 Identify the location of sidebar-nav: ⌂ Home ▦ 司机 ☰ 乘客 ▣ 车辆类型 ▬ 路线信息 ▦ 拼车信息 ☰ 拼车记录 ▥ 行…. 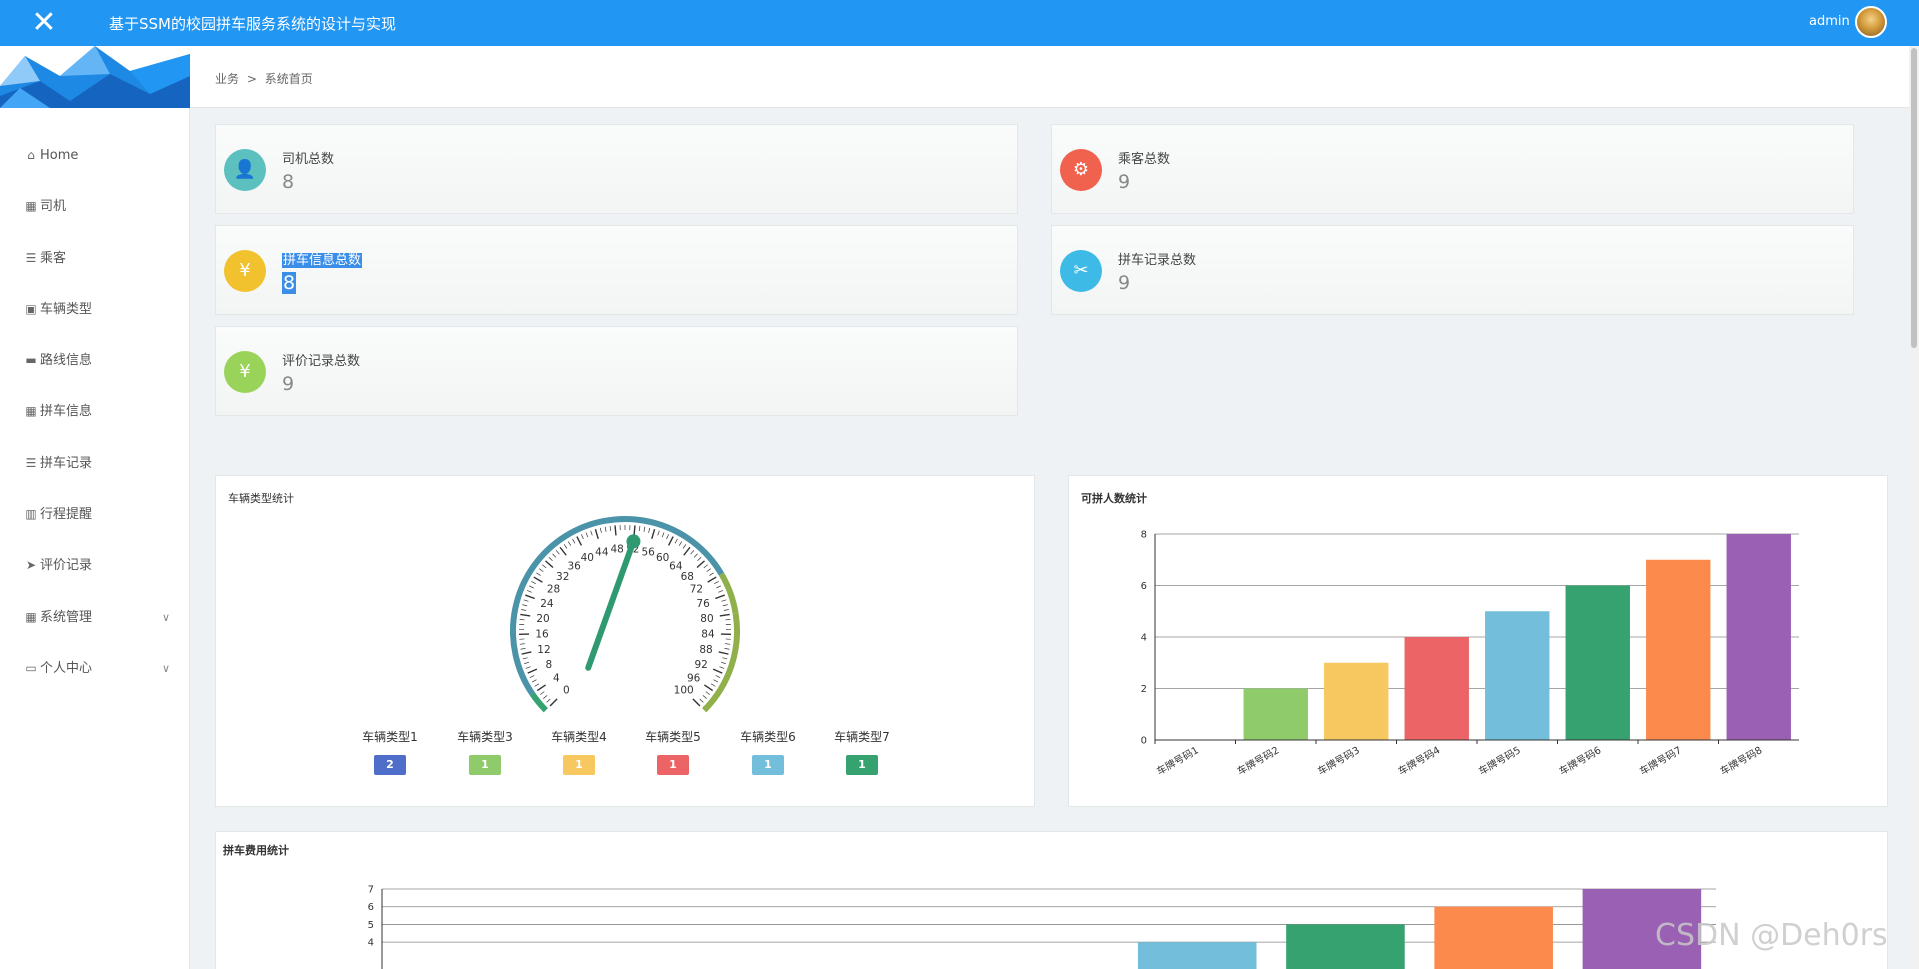
(95, 412).